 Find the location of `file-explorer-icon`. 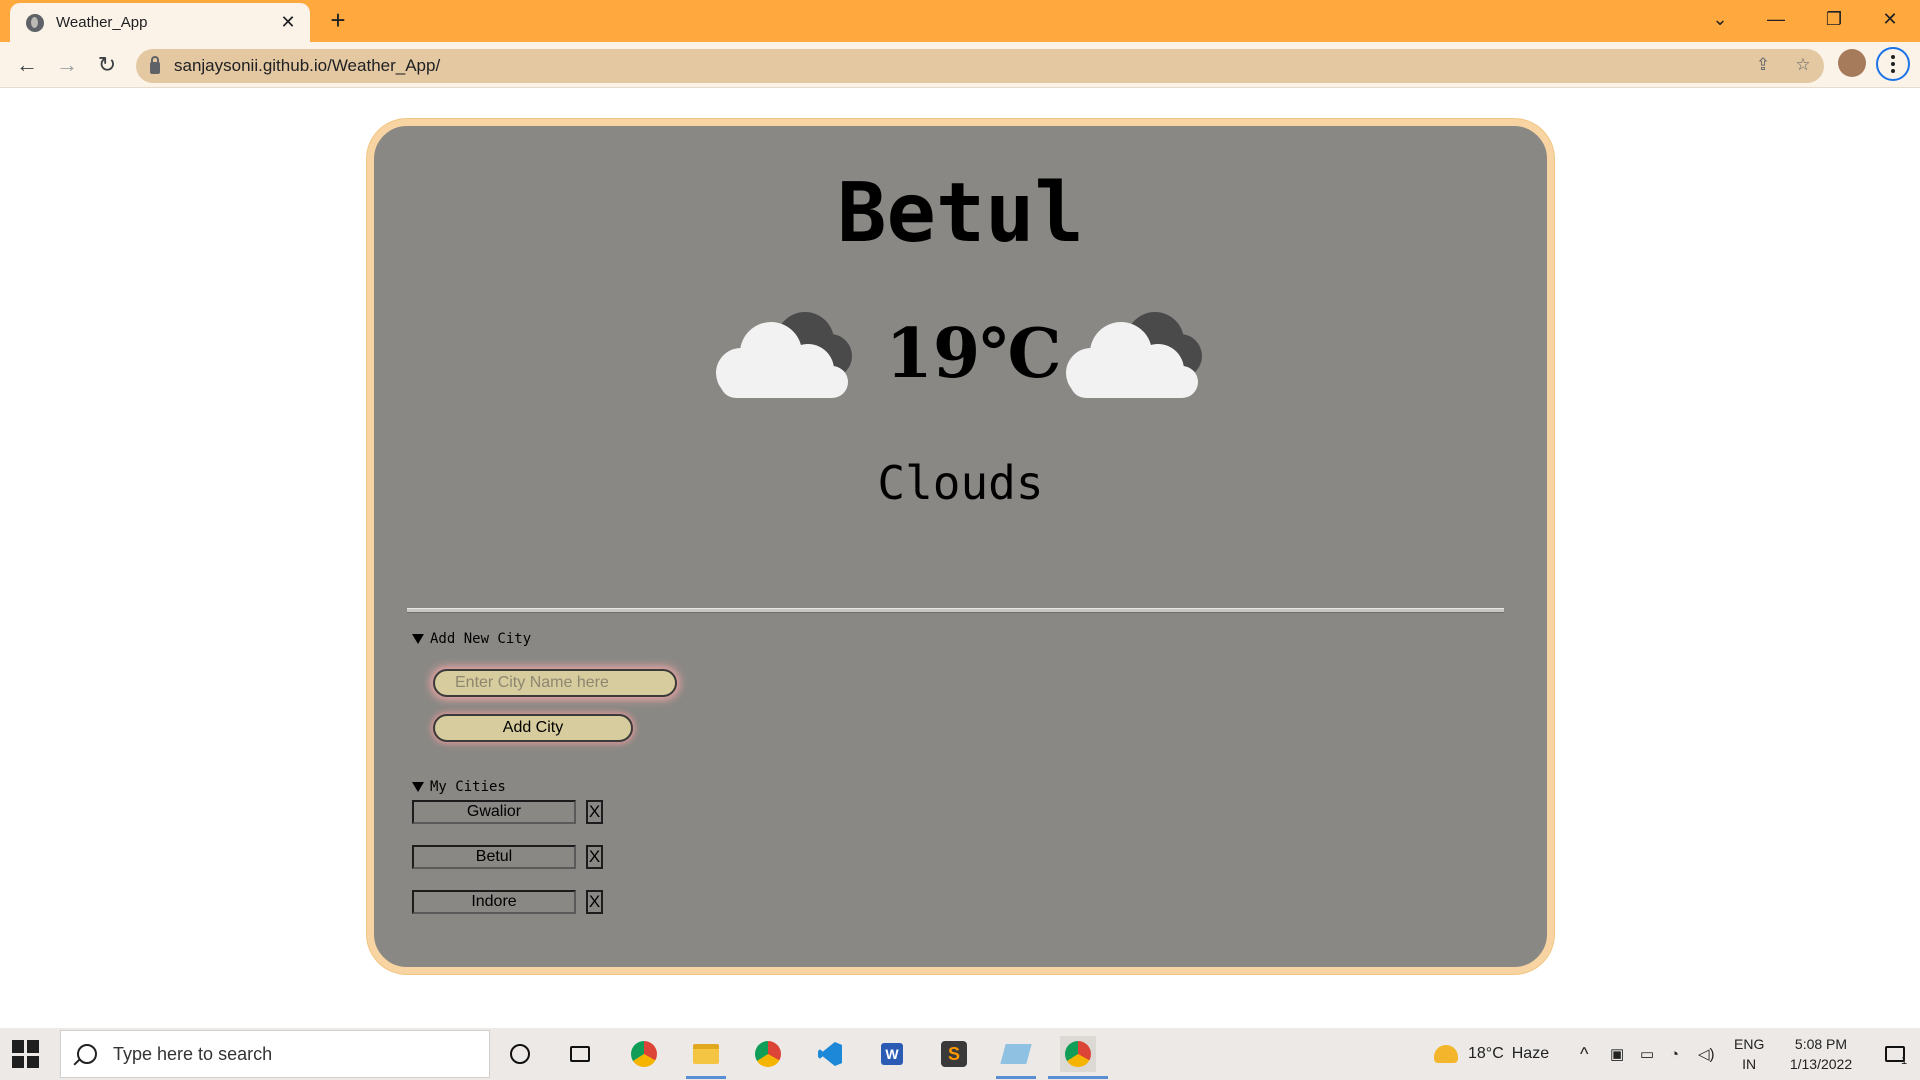

file-explorer-icon is located at coordinates (706, 1054).